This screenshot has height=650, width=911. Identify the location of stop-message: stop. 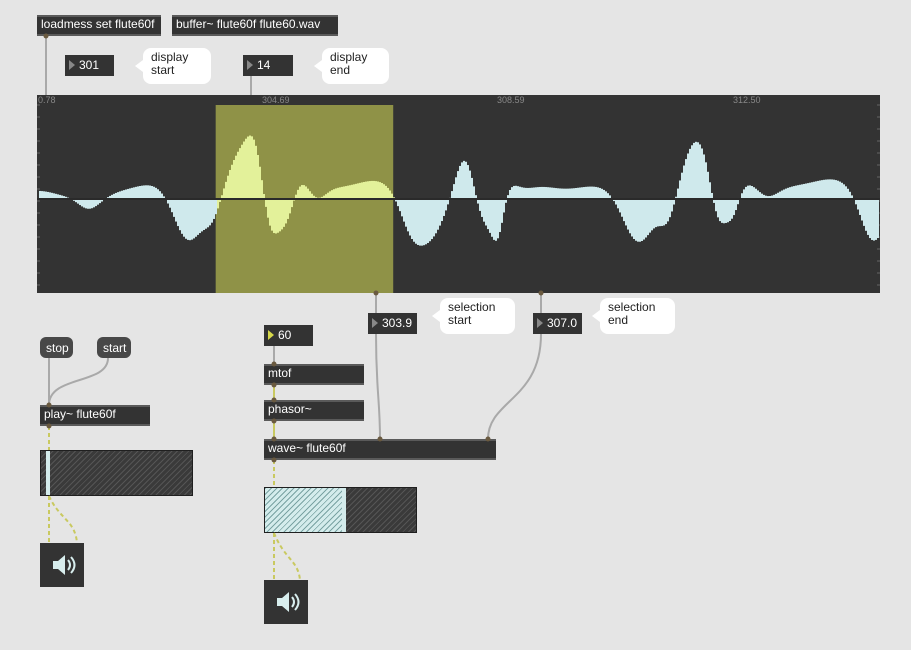
(56, 347).